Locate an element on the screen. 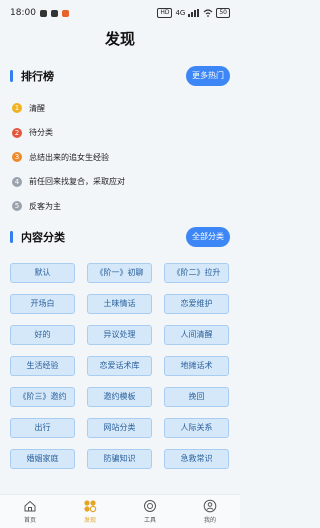  category-chip: 异议处理 is located at coordinates (119, 335).